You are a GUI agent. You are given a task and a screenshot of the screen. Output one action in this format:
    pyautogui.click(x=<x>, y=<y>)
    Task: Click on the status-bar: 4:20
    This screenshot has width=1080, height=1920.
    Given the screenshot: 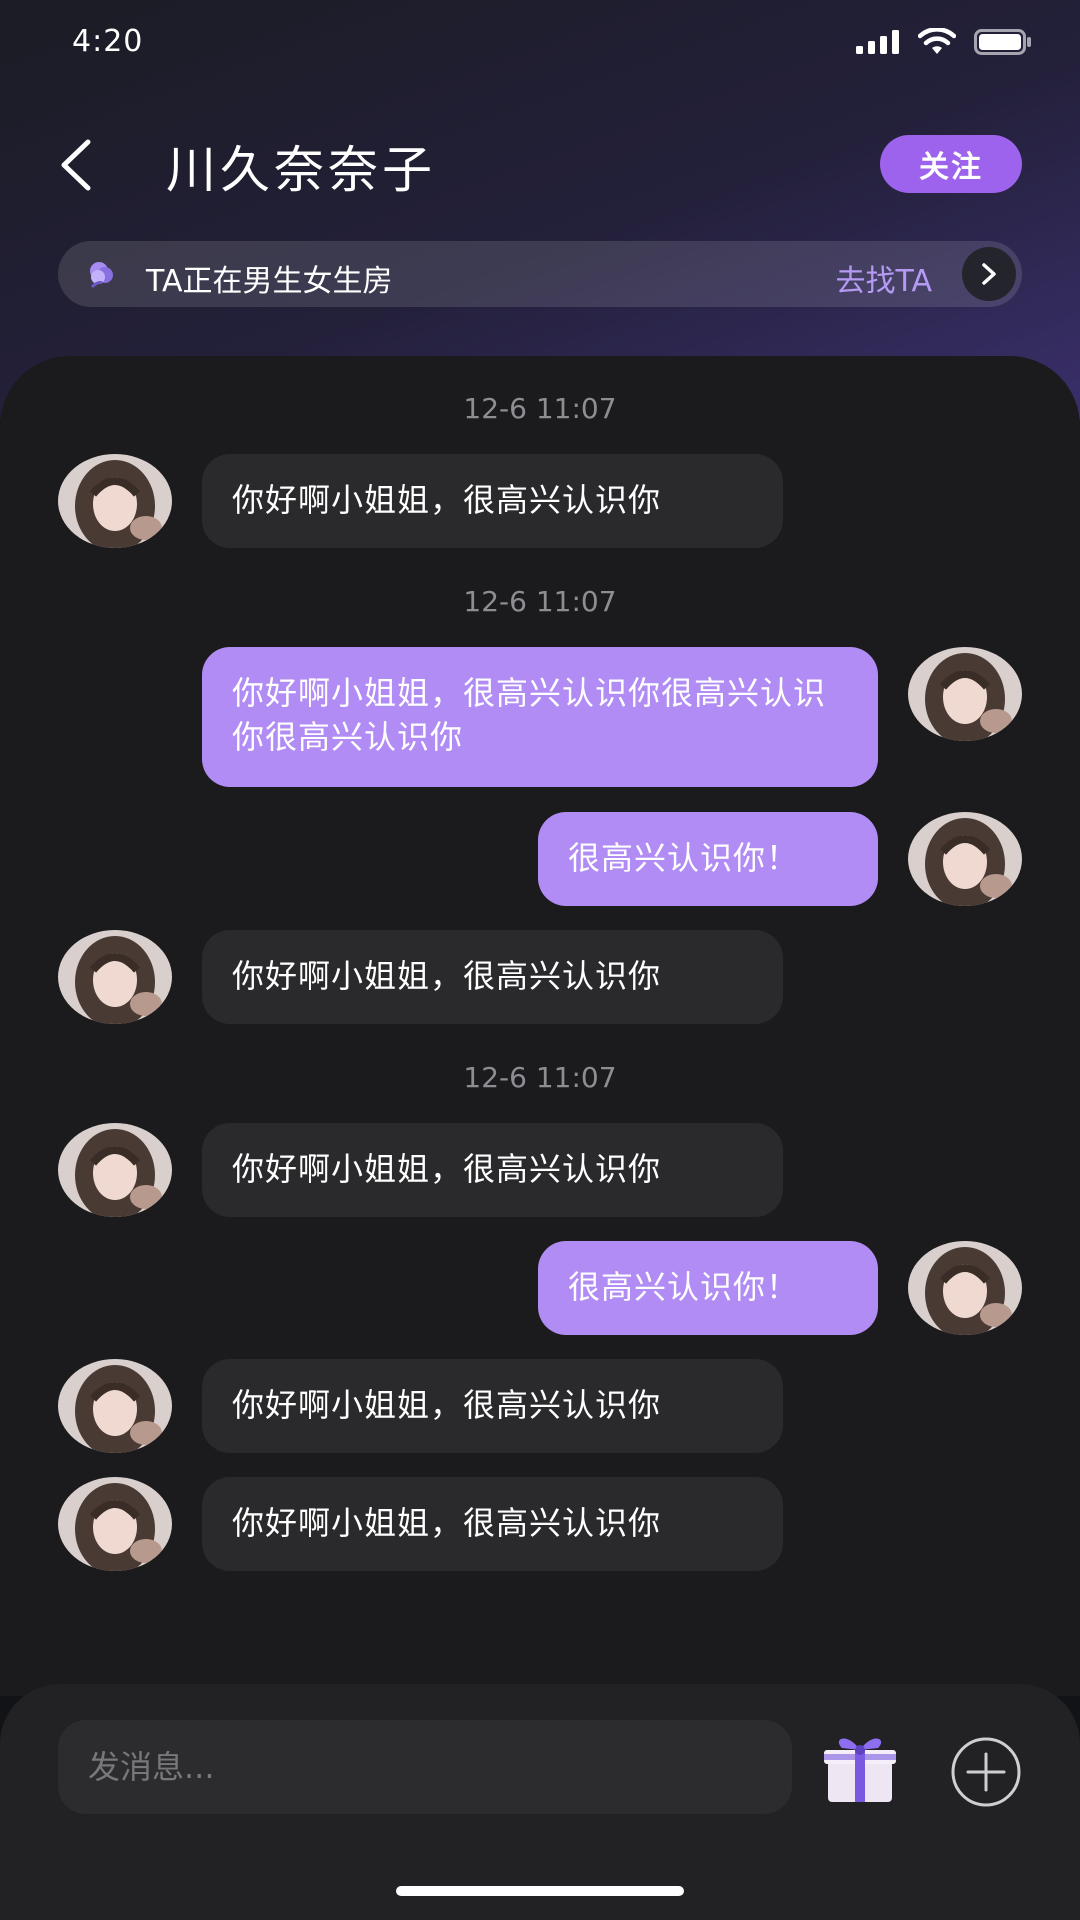 What is the action you would take?
    pyautogui.click(x=540, y=43)
    